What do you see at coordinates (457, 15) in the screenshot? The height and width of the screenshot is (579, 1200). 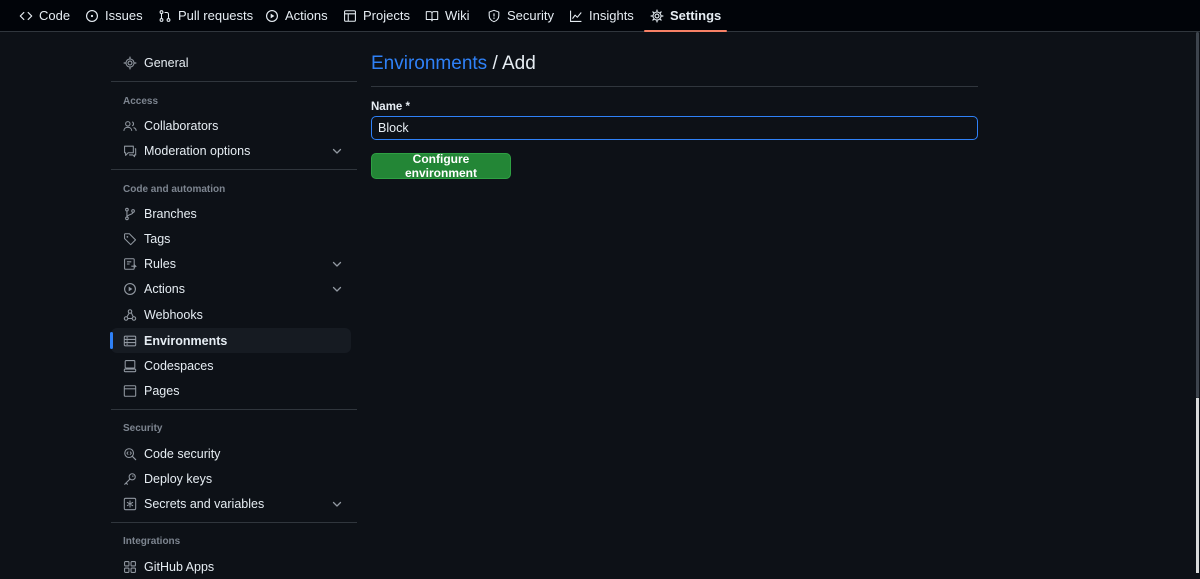 I see `tab-label: Wiki` at bounding box center [457, 15].